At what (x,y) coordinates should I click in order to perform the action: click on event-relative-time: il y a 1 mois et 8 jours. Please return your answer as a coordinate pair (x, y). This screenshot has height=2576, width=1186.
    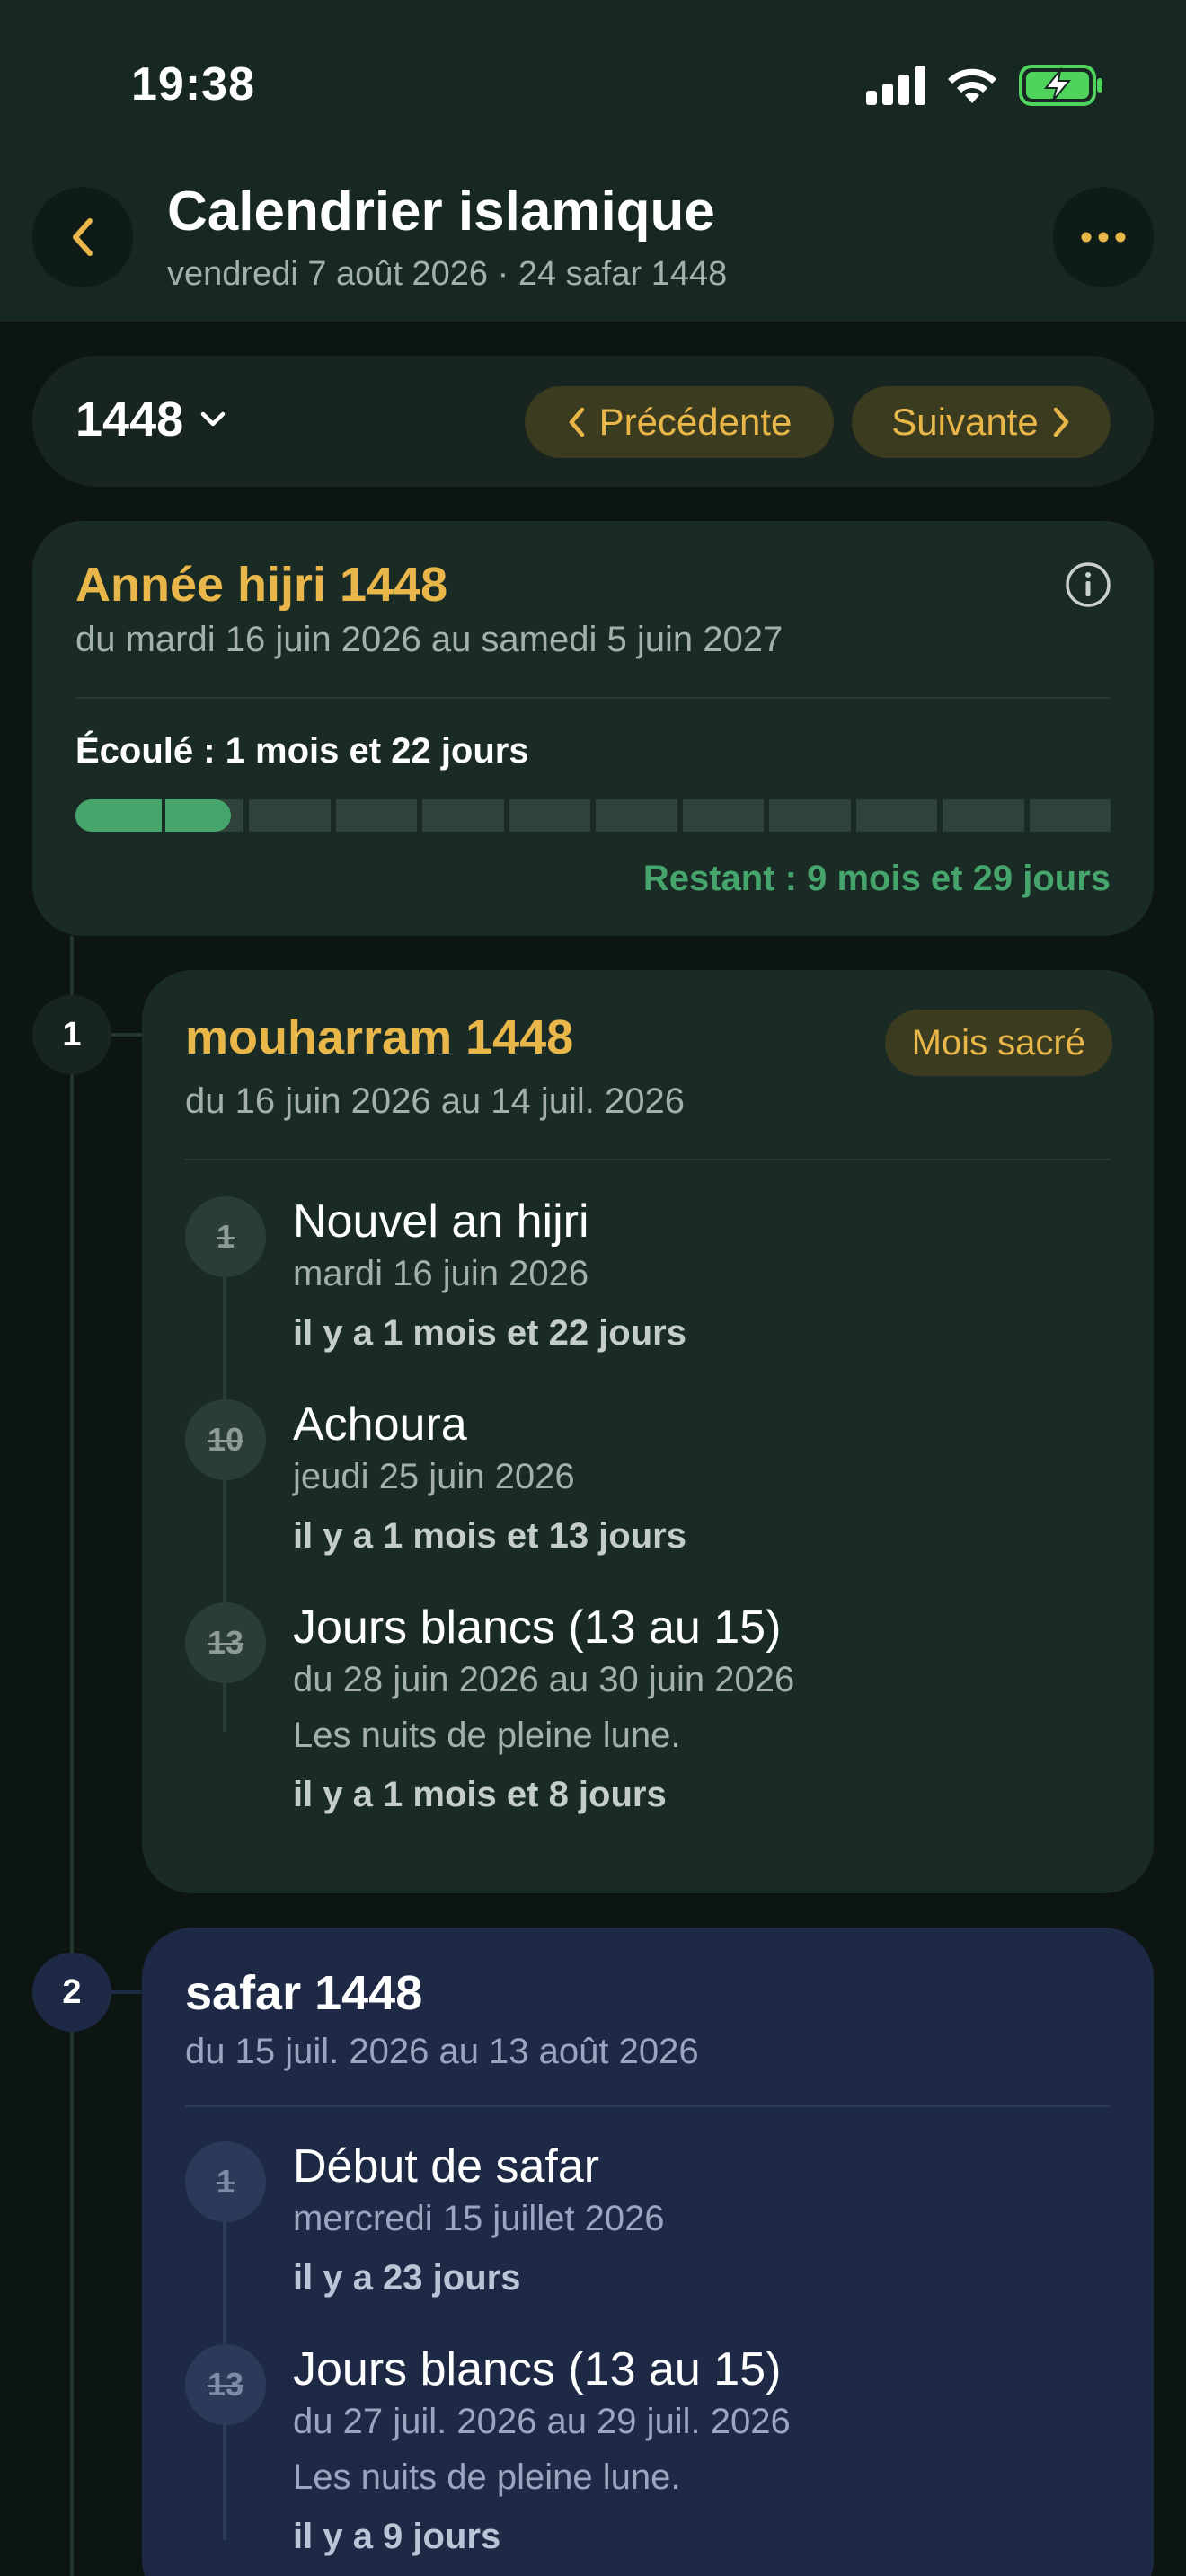
    Looking at the image, I should click on (480, 1794).